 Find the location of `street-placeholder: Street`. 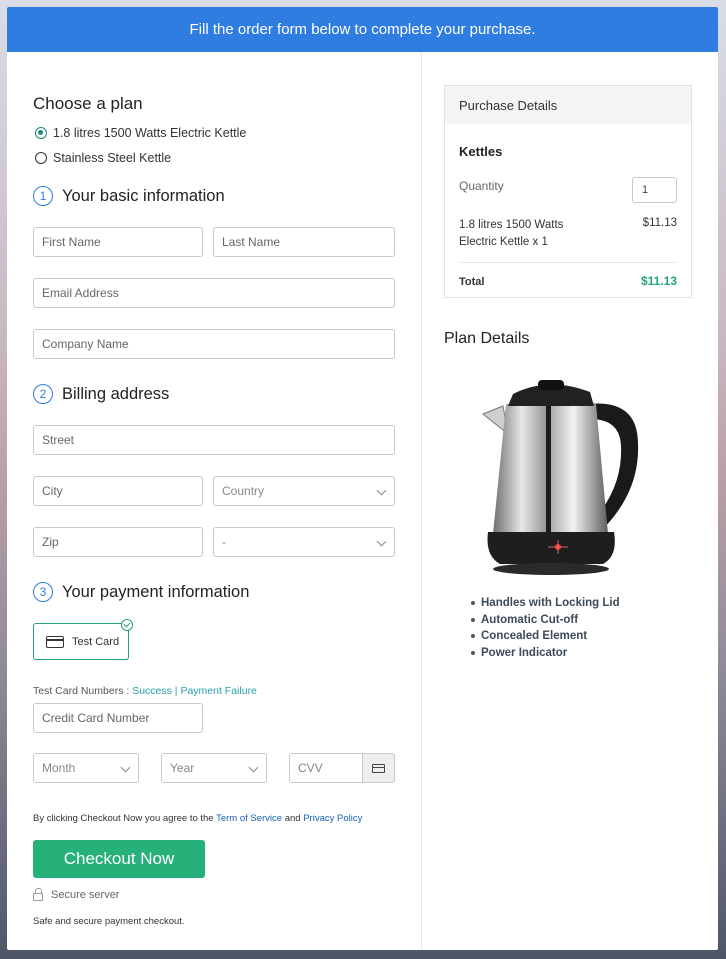

street-placeholder: Street is located at coordinates (58, 440).